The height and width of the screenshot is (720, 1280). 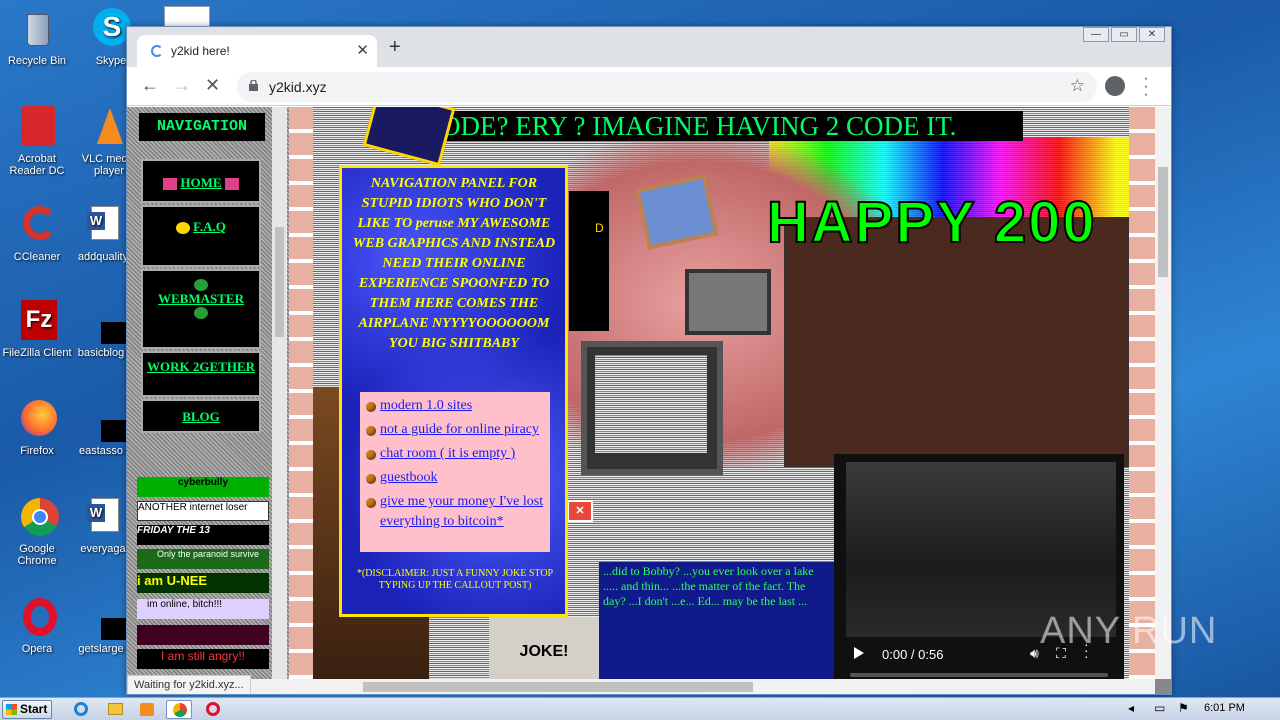 I want to click on side-banner, so click(x=203, y=635).